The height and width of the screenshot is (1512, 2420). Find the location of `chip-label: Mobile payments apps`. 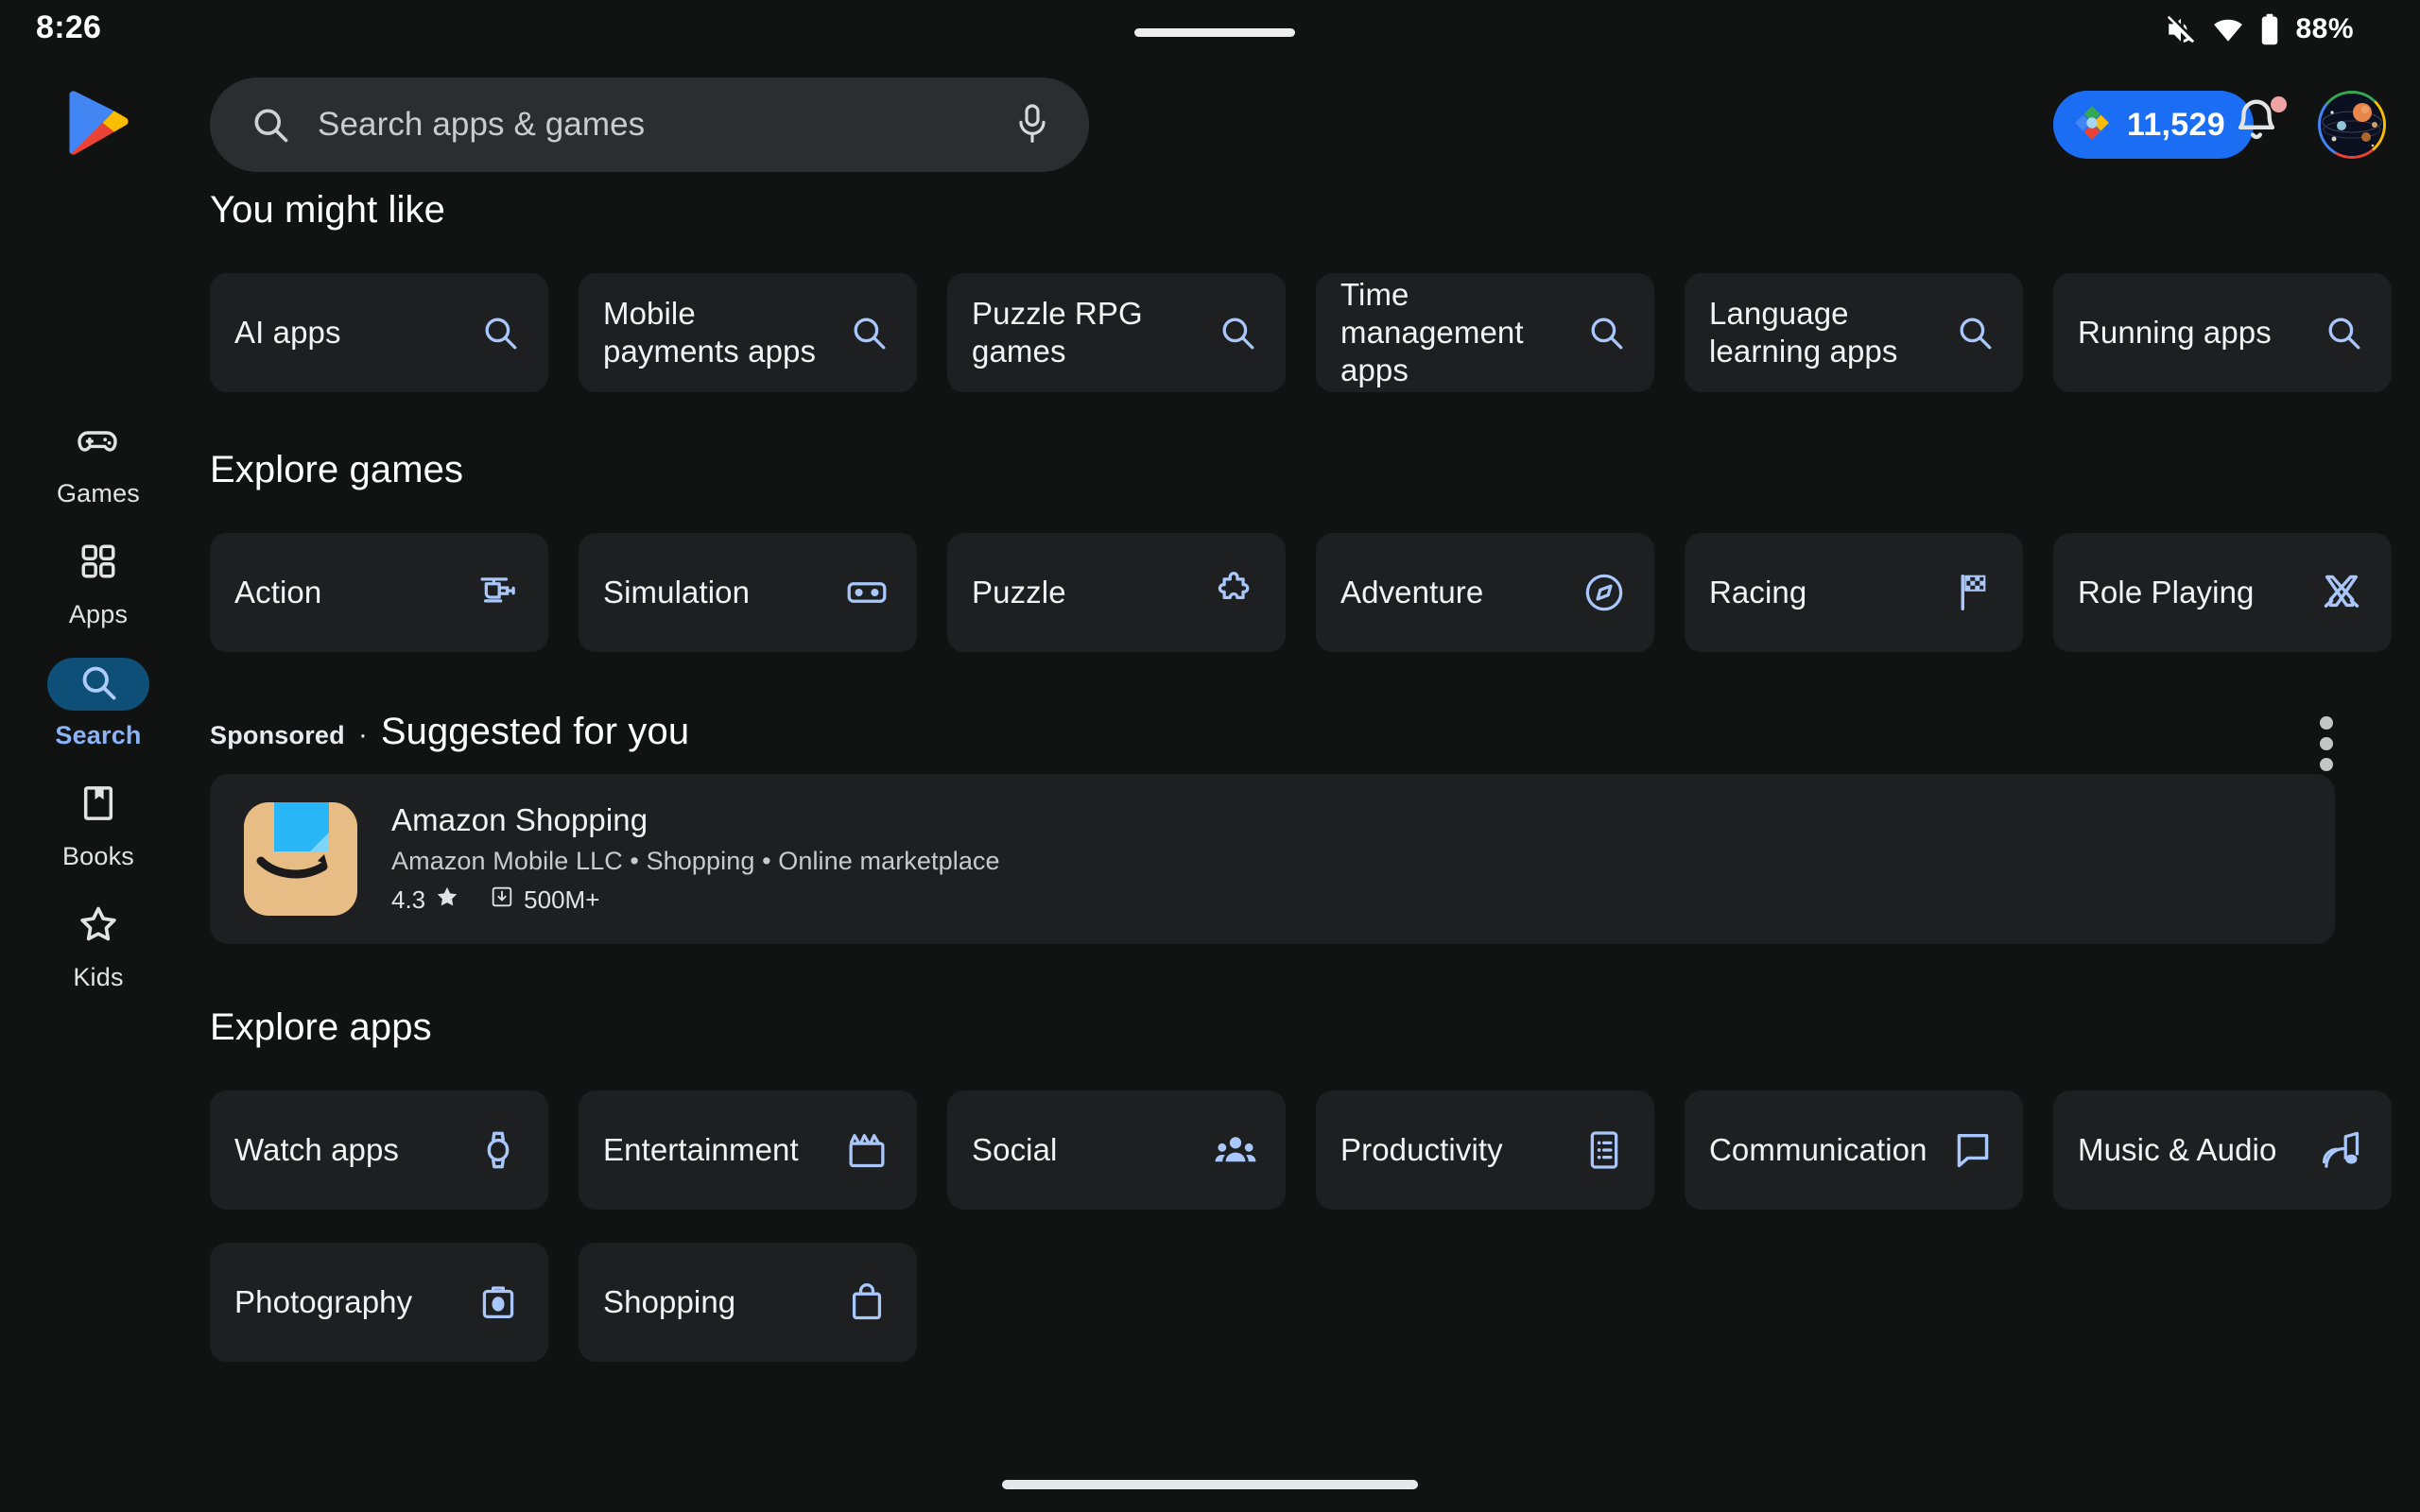

chip-label: Mobile payments apps is located at coordinates (710, 332).